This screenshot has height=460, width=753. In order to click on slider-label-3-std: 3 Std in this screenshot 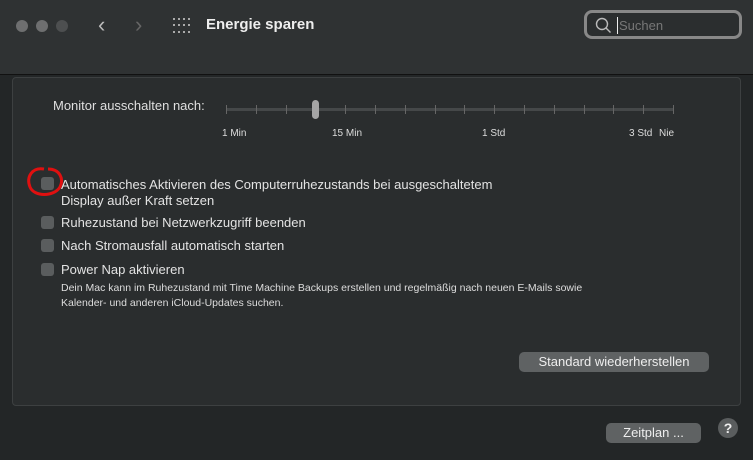, I will do `click(641, 133)`.